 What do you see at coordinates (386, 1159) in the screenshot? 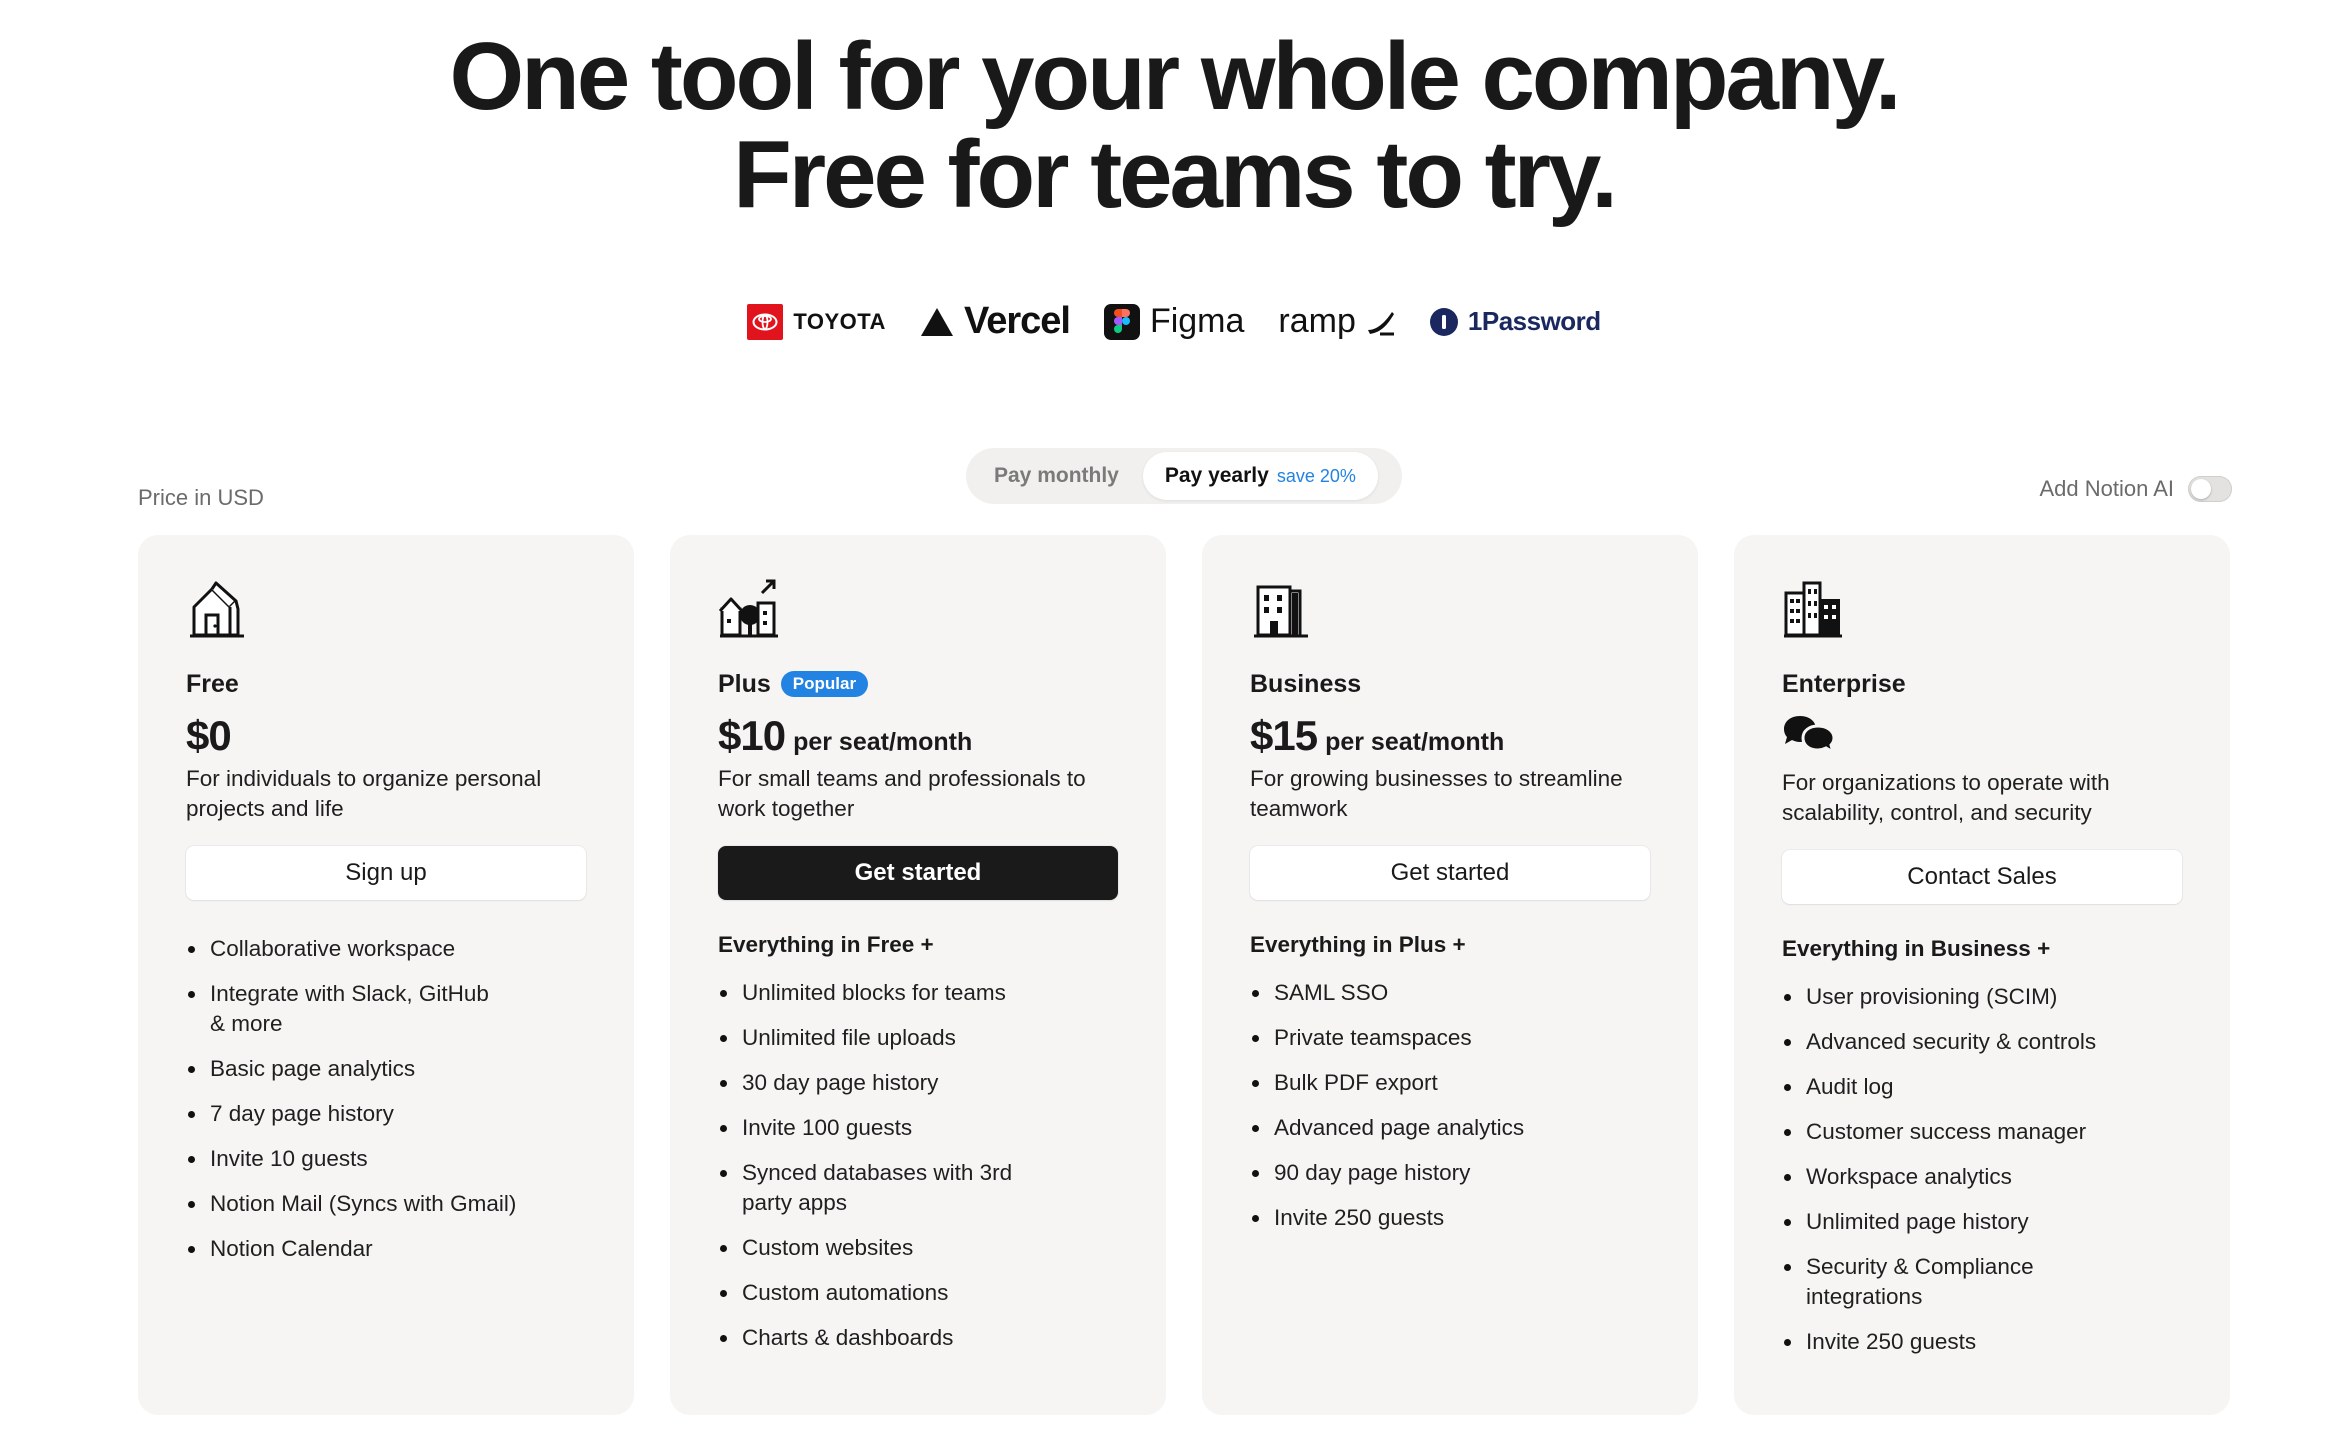
I see `feature-item: Invite 10 guests` at bounding box center [386, 1159].